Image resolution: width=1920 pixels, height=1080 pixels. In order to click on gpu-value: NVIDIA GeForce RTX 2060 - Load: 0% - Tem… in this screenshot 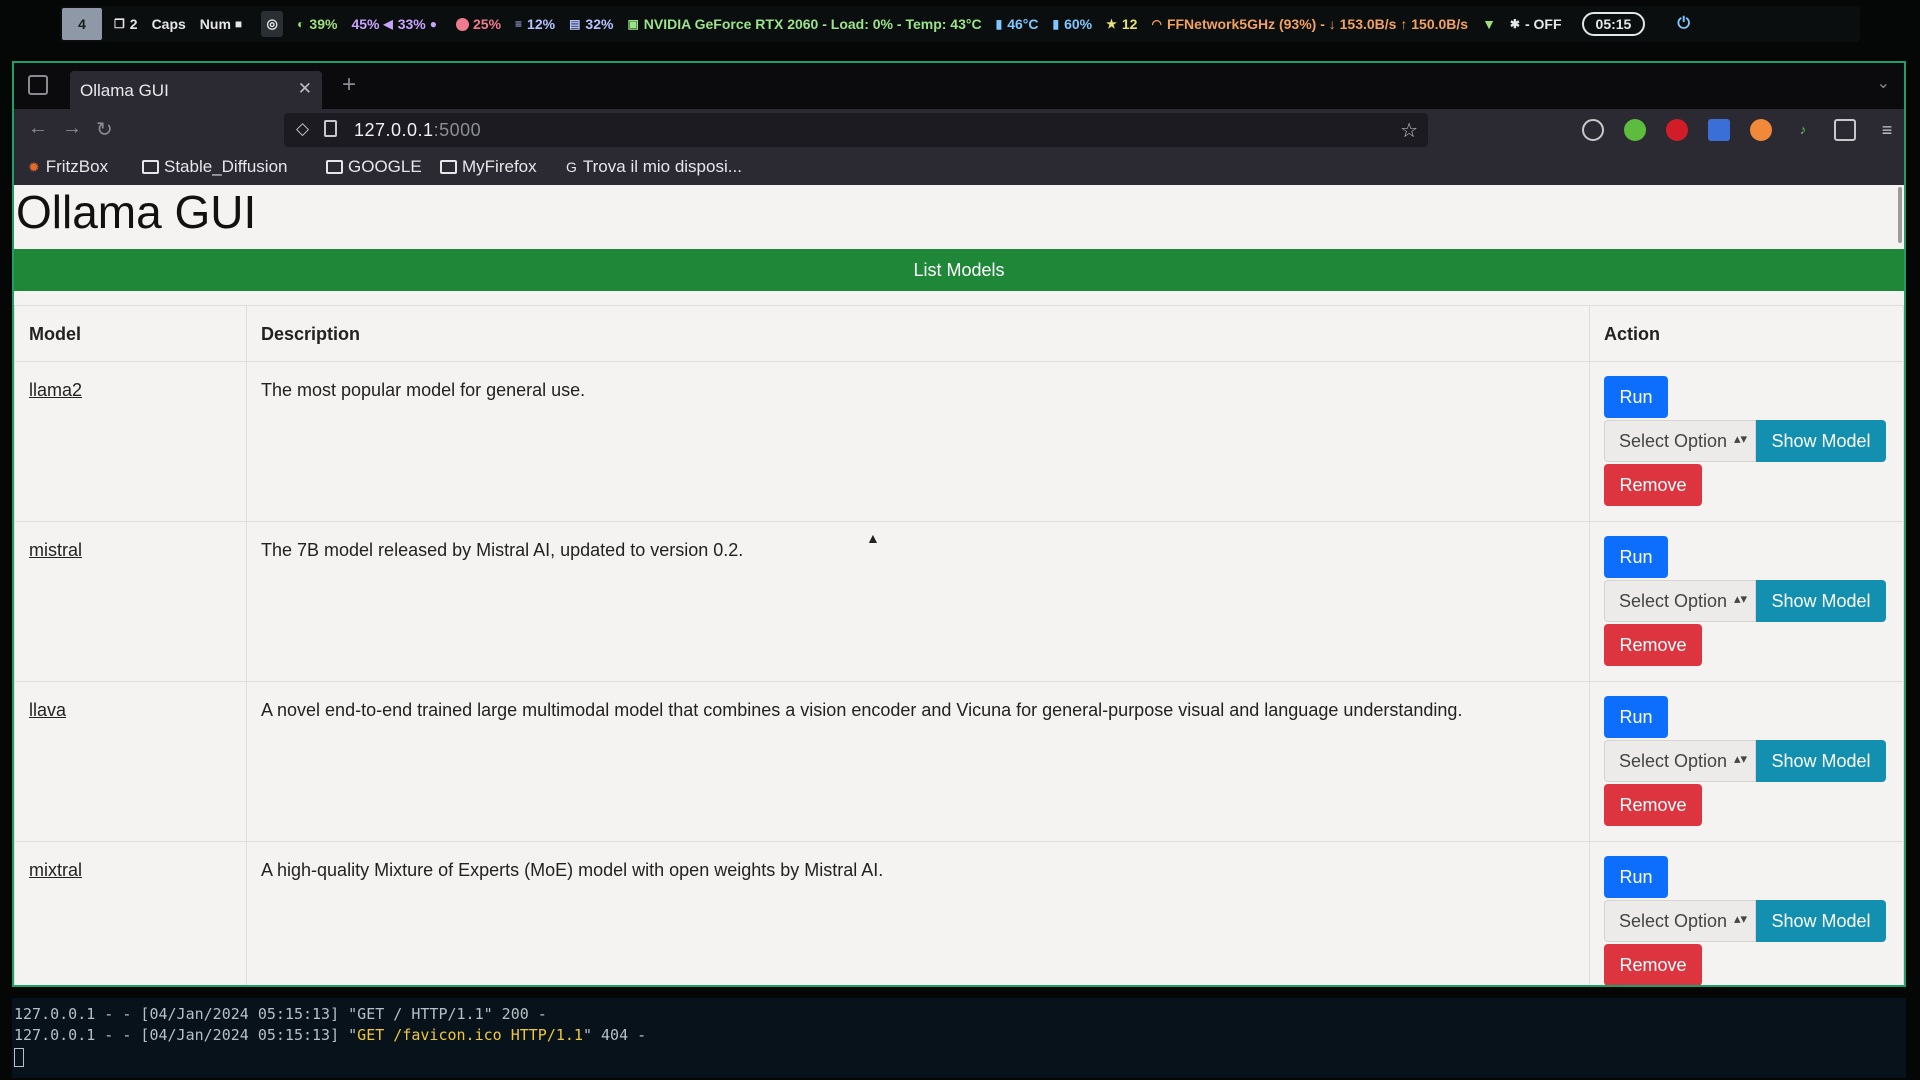, I will do `click(812, 24)`.